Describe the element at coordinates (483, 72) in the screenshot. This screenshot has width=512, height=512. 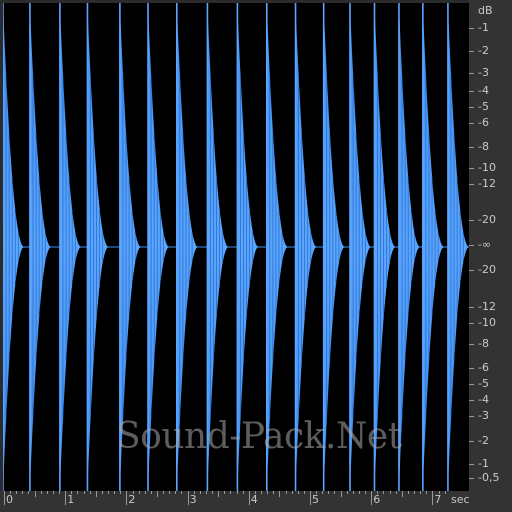
I see `db-upper-label: -3` at that location.